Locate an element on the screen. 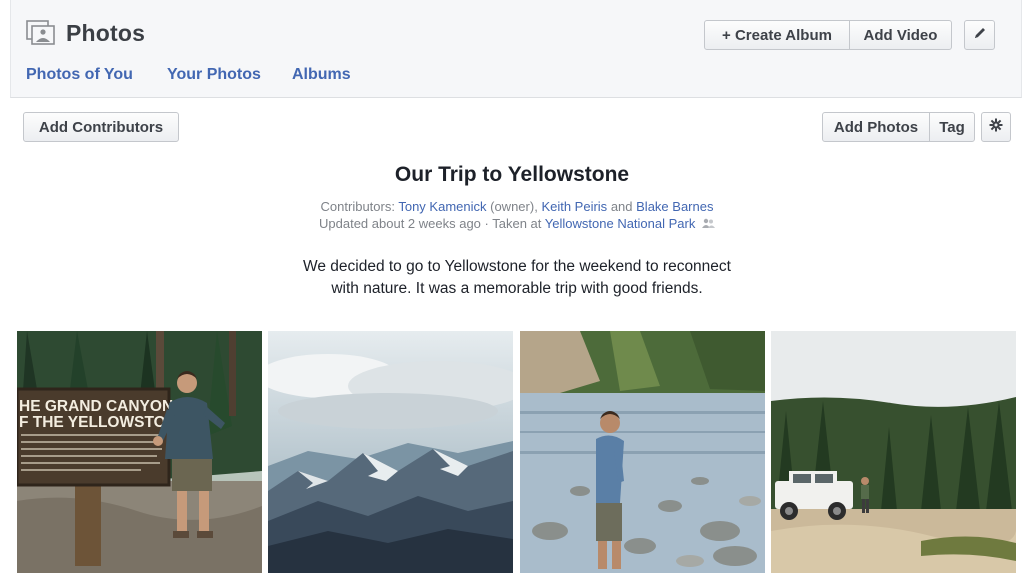 This screenshot has width=1024, height=573. gear-icon is located at coordinates (996, 127).